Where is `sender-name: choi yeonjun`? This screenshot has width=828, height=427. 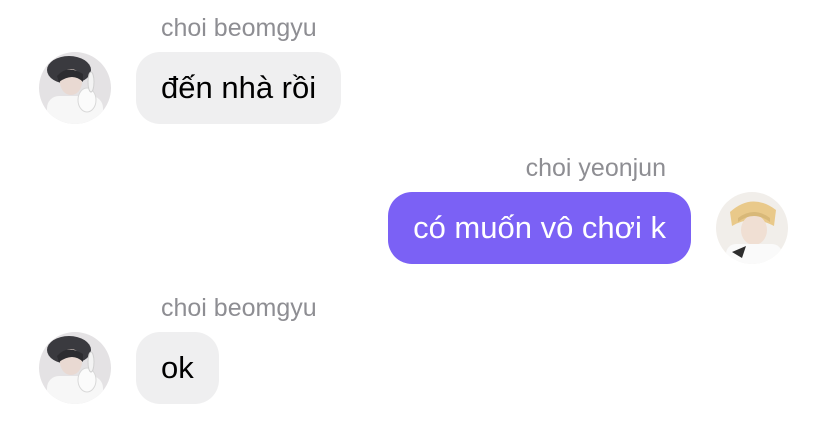 sender-name: choi yeonjun is located at coordinates (595, 168).